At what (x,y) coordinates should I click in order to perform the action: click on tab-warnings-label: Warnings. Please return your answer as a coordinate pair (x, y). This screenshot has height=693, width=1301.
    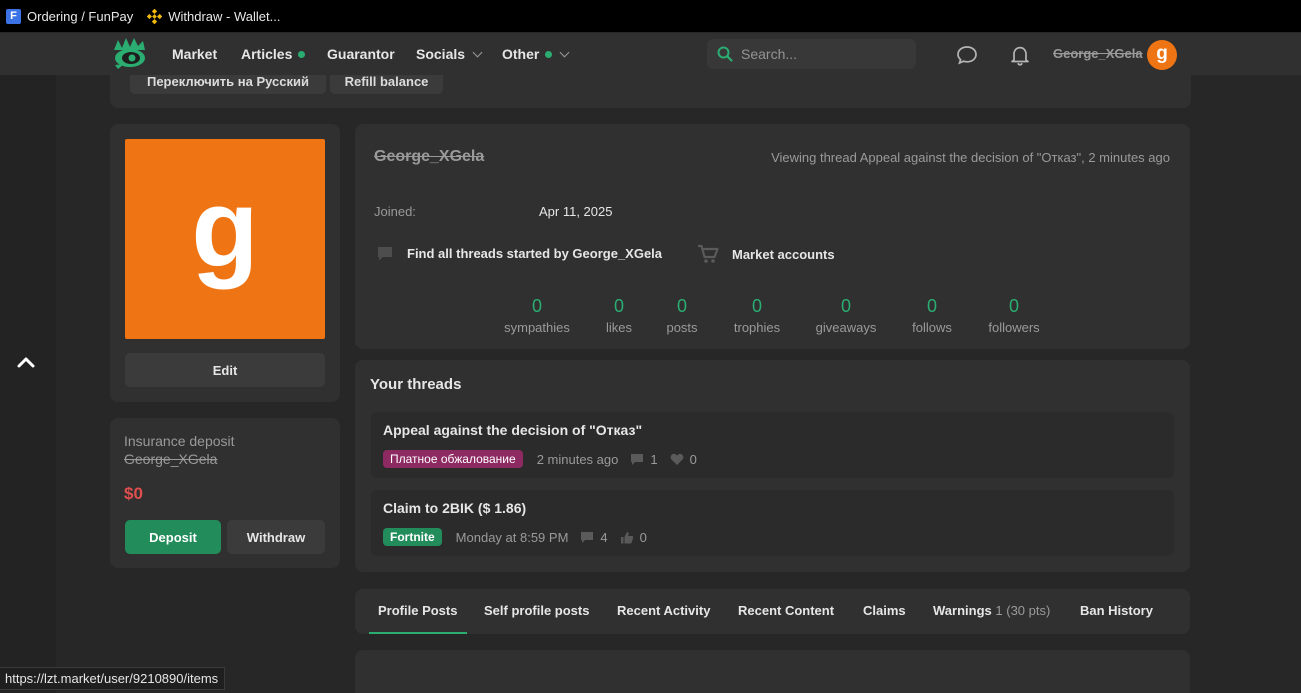
    Looking at the image, I should click on (962, 610).